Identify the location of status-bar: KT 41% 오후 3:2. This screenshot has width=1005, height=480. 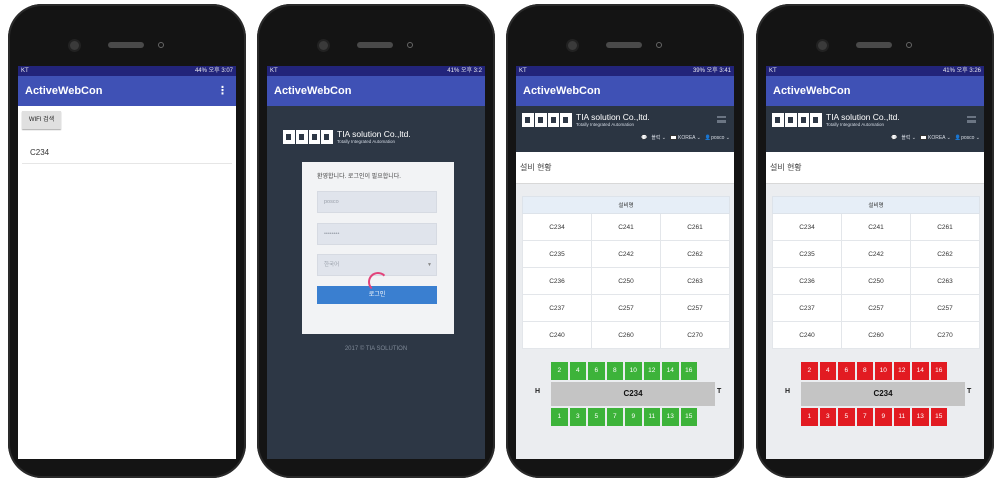
(376, 71).